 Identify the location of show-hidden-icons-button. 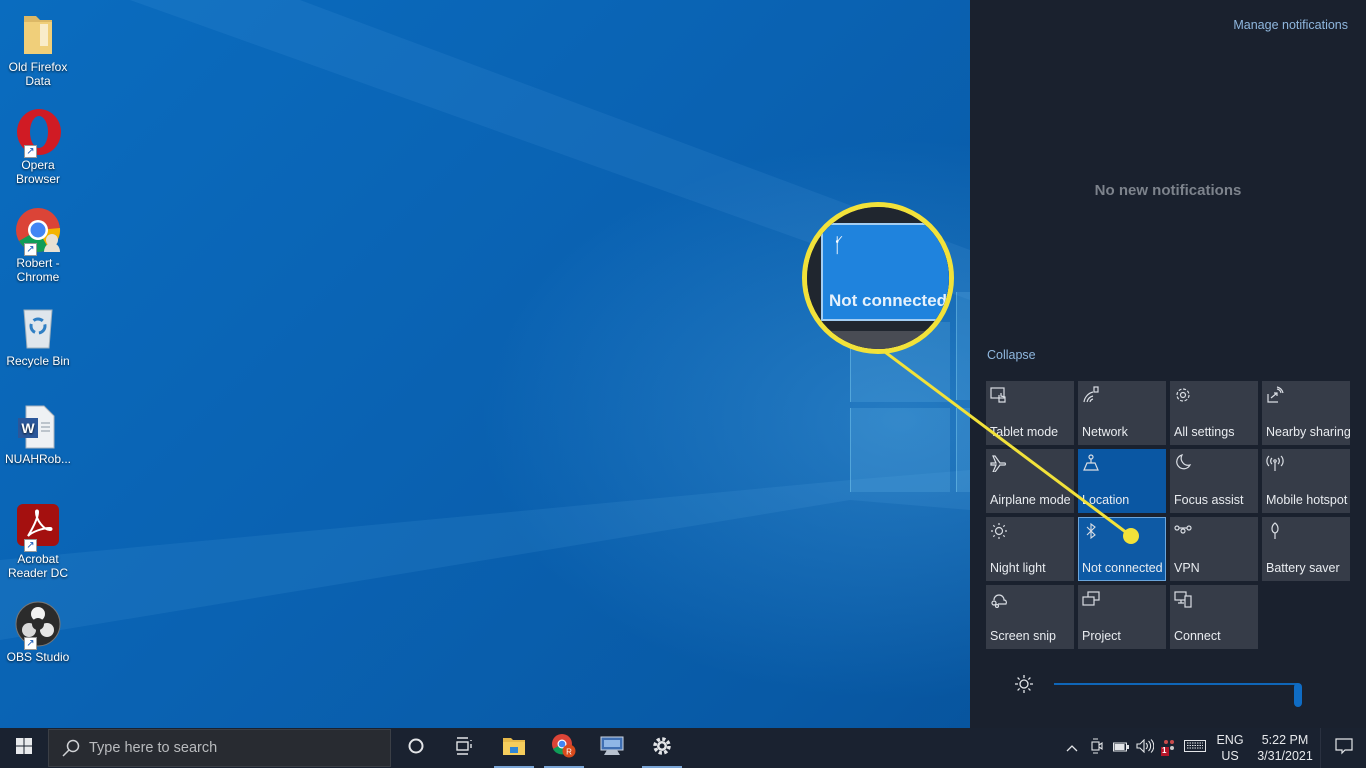
(1072, 748).